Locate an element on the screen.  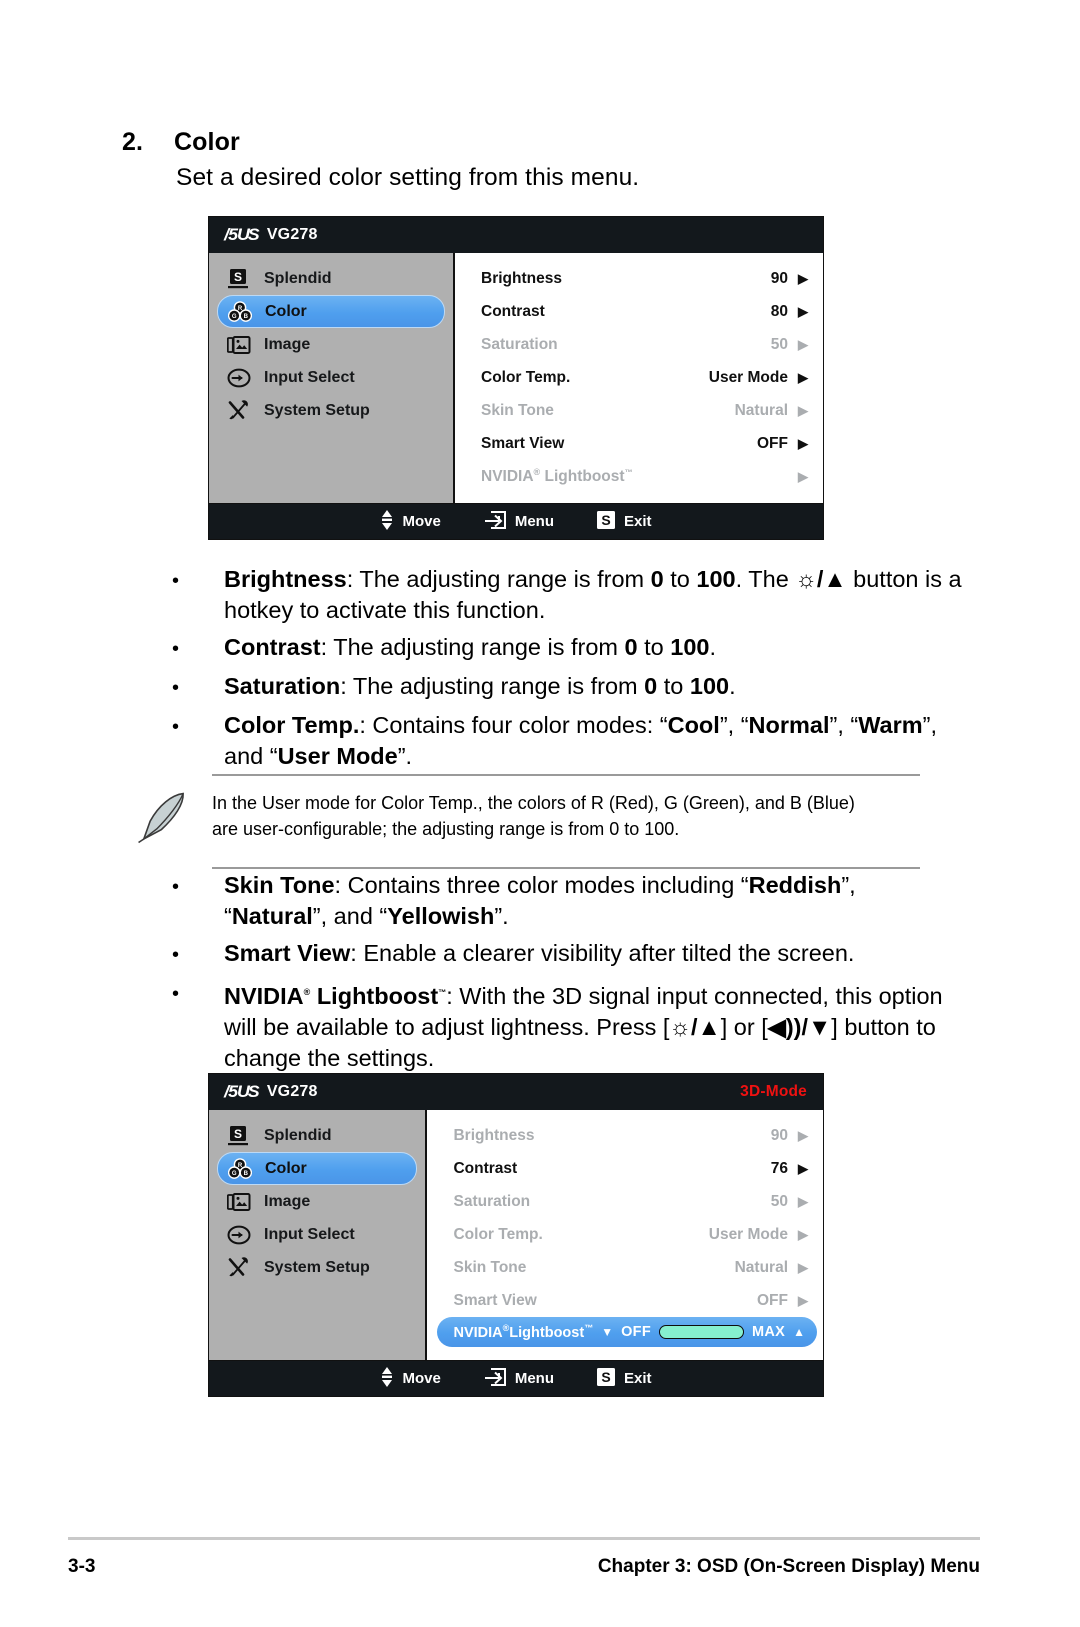
setting-row-nvidia-lightboost: NVIDIA® Lightboost™ ▶ is located at coordinates (639, 476).